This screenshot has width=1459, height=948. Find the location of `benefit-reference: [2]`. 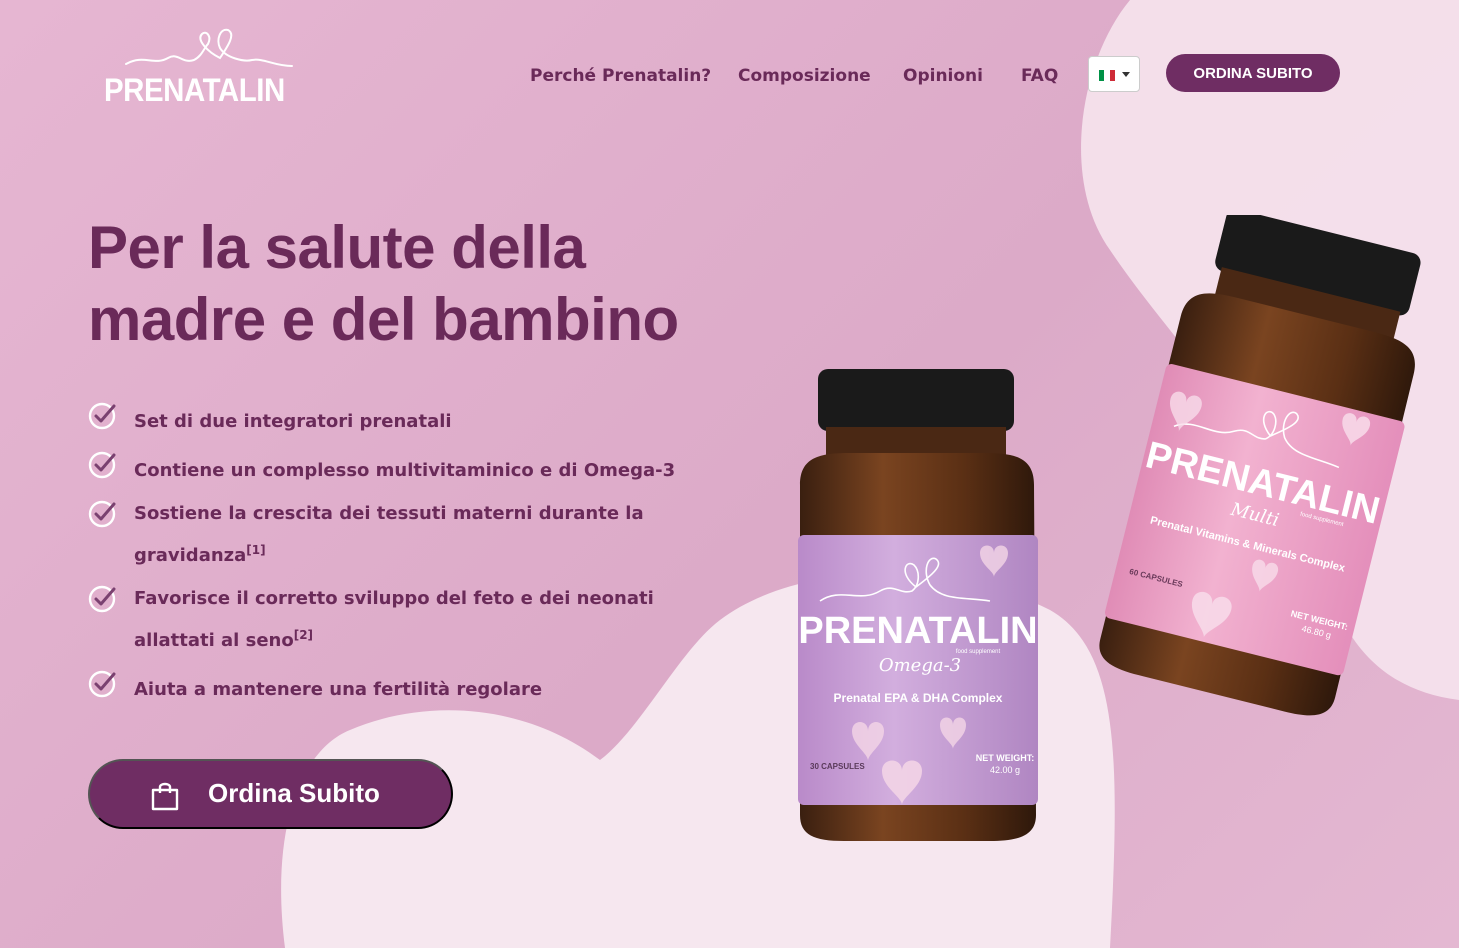

benefit-reference: [2] is located at coordinates (303, 635).